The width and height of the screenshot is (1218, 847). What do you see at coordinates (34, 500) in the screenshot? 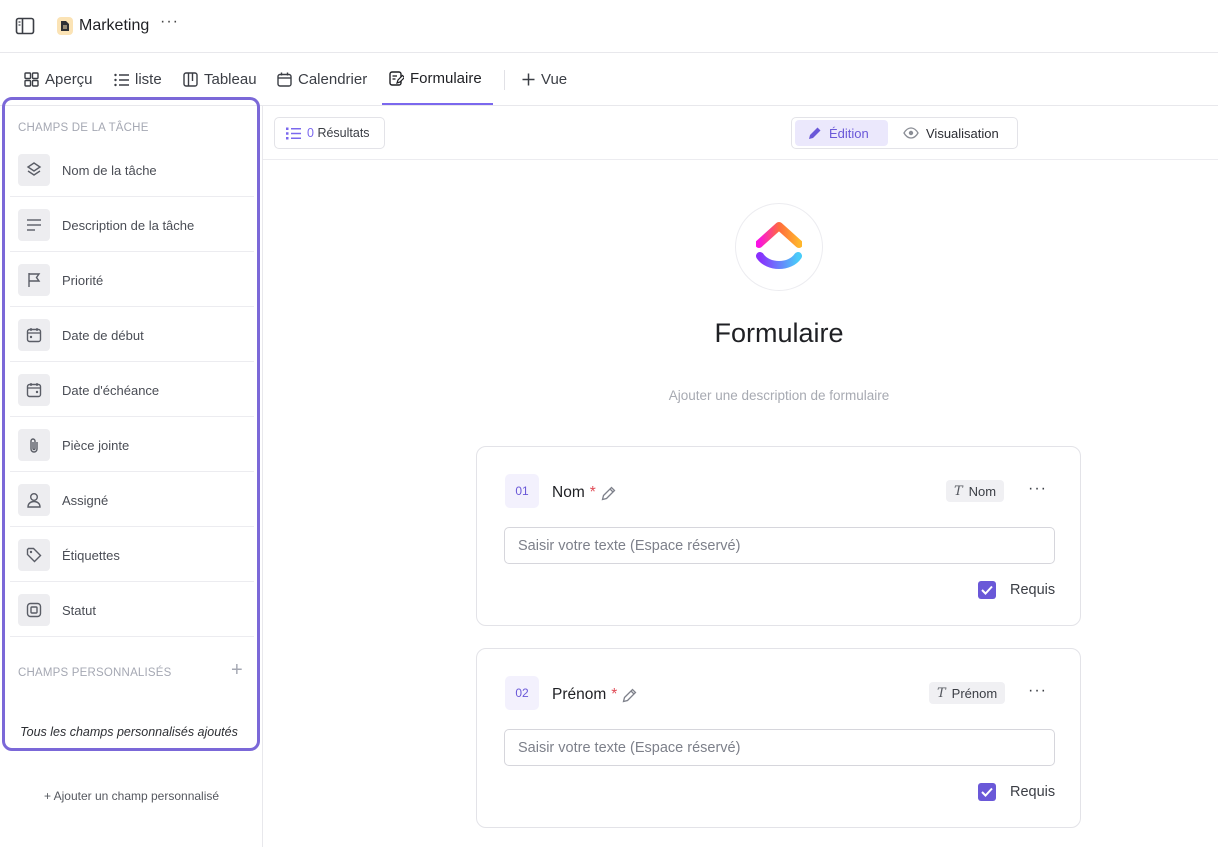
I see `user-icon` at bounding box center [34, 500].